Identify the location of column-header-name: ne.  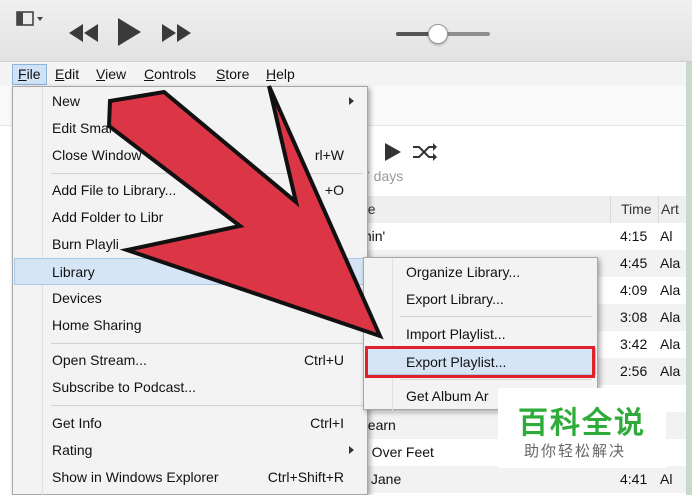
(485, 209).